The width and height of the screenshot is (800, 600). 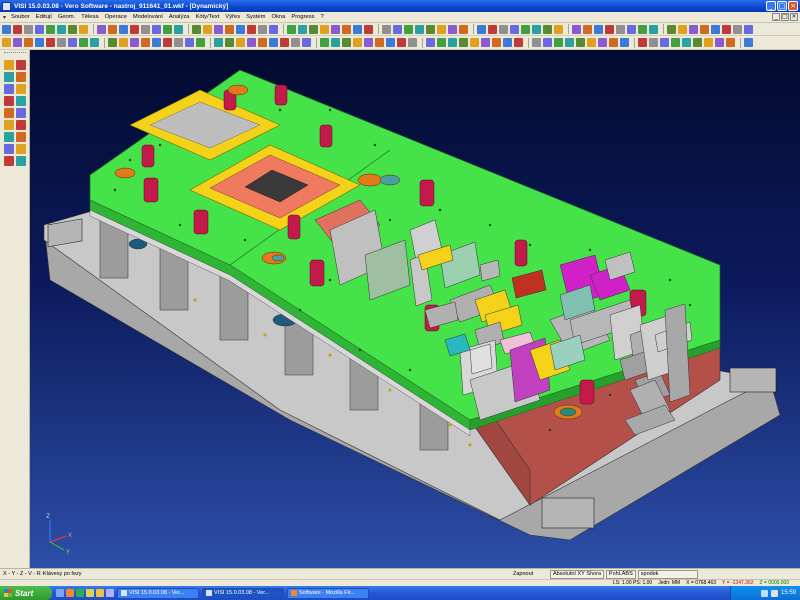 I want to click on start-button: Start, so click(x=26, y=593).